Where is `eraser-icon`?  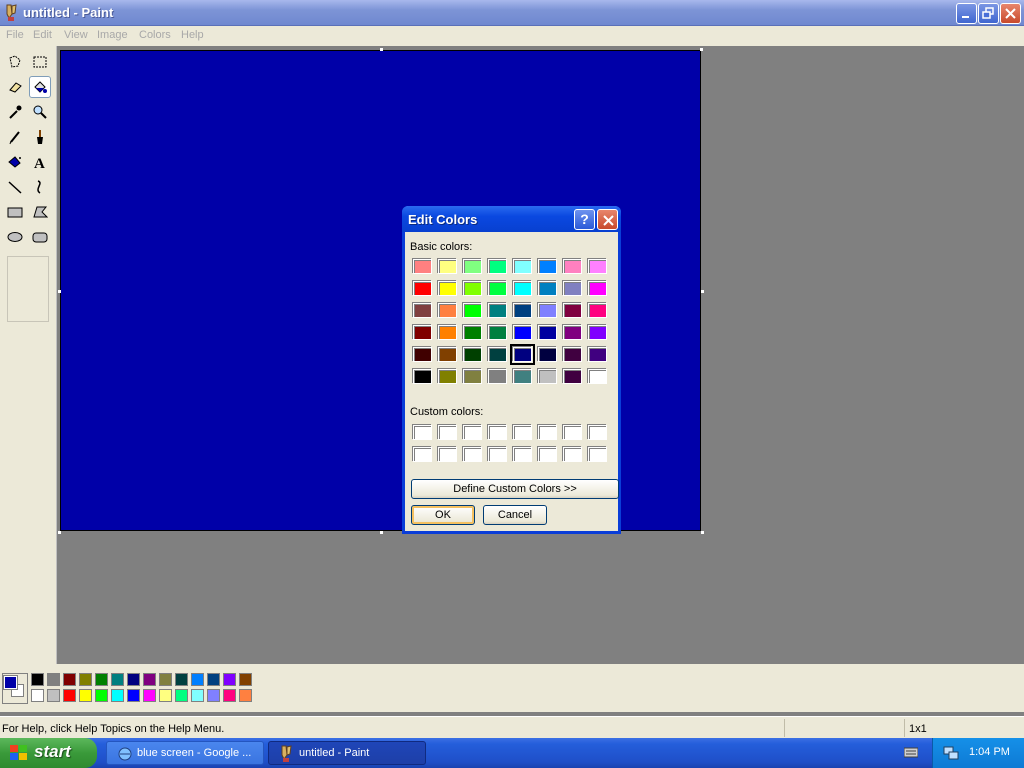 eraser-icon is located at coordinates (15, 87).